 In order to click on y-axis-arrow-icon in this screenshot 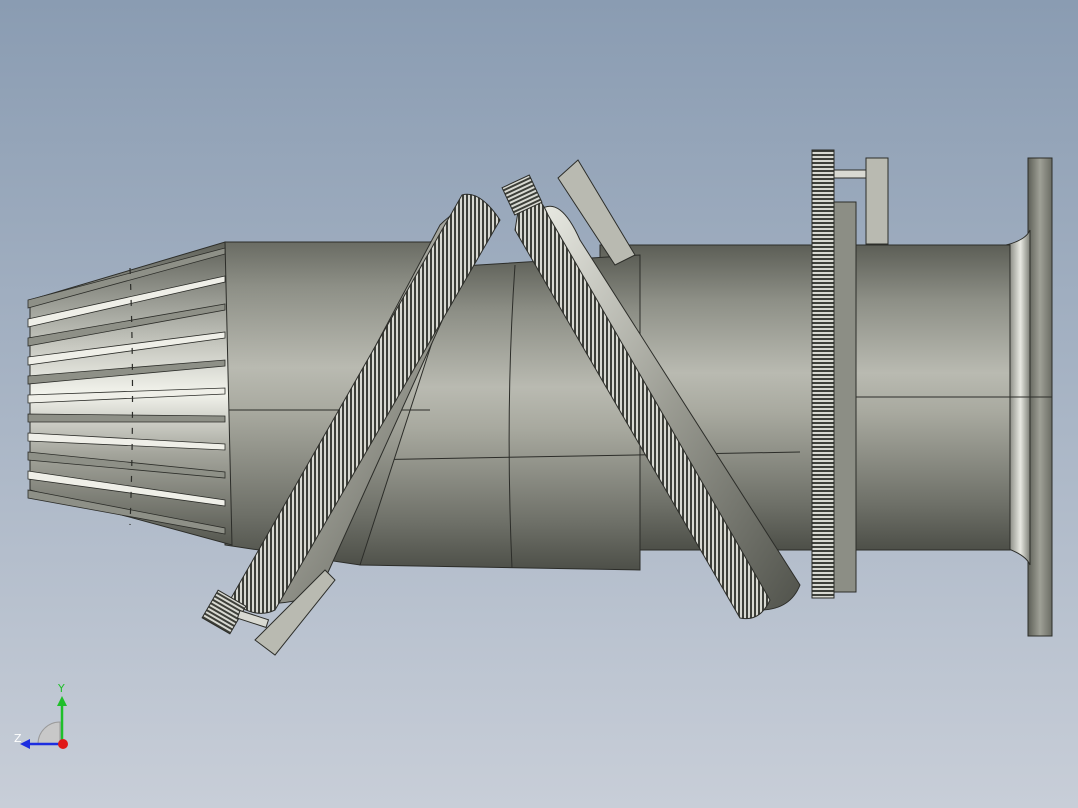, I will do `click(62, 701)`.